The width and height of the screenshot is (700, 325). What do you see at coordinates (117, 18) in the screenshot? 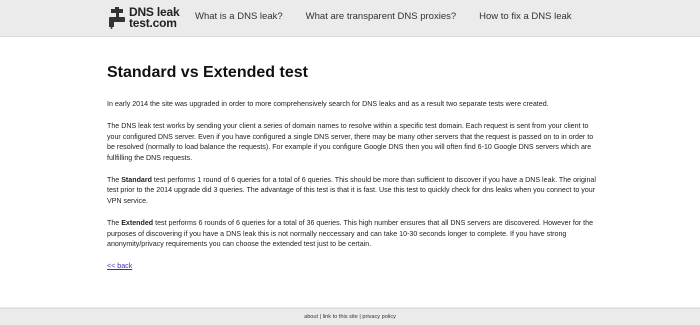
I see `faucet-icon` at bounding box center [117, 18].